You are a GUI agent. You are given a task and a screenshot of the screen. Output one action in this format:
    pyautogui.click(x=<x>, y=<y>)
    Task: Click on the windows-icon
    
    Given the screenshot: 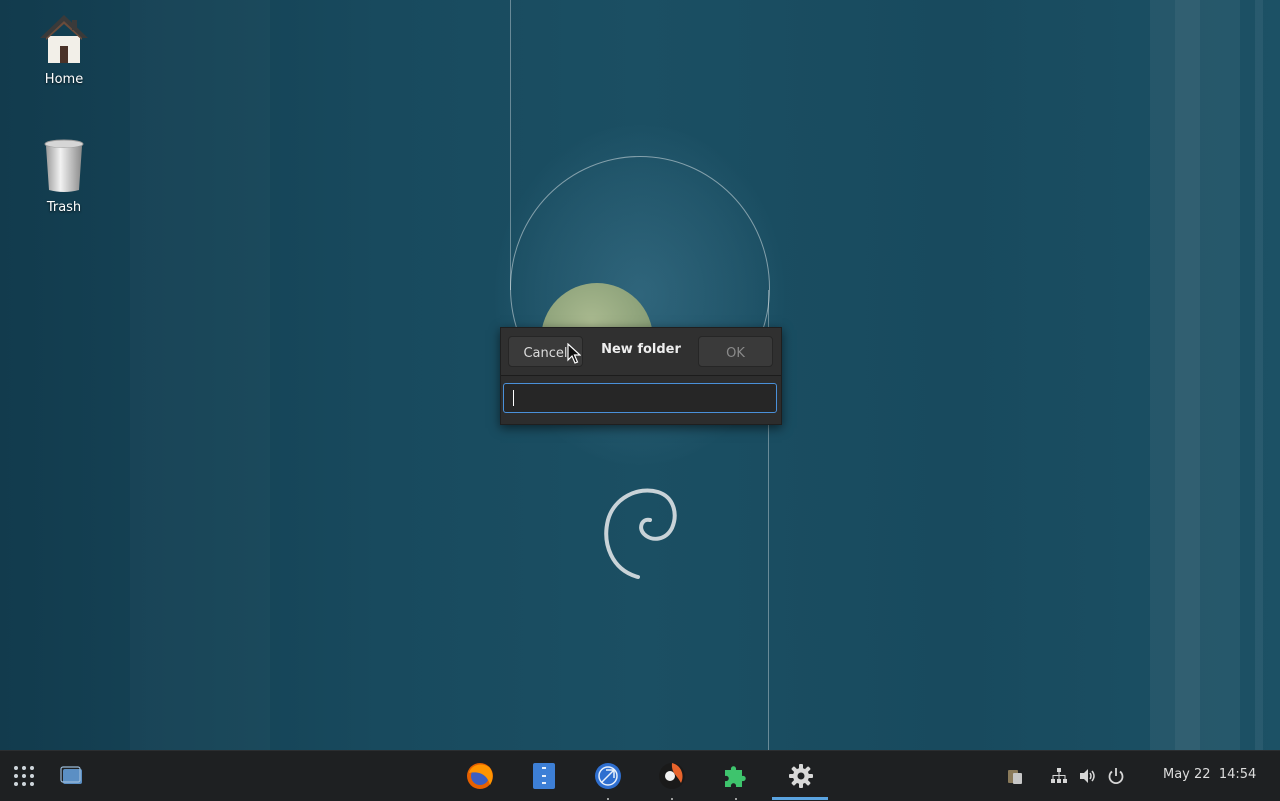 What is the action you would take?
    pyautogui.click(x=72, y=776)
    